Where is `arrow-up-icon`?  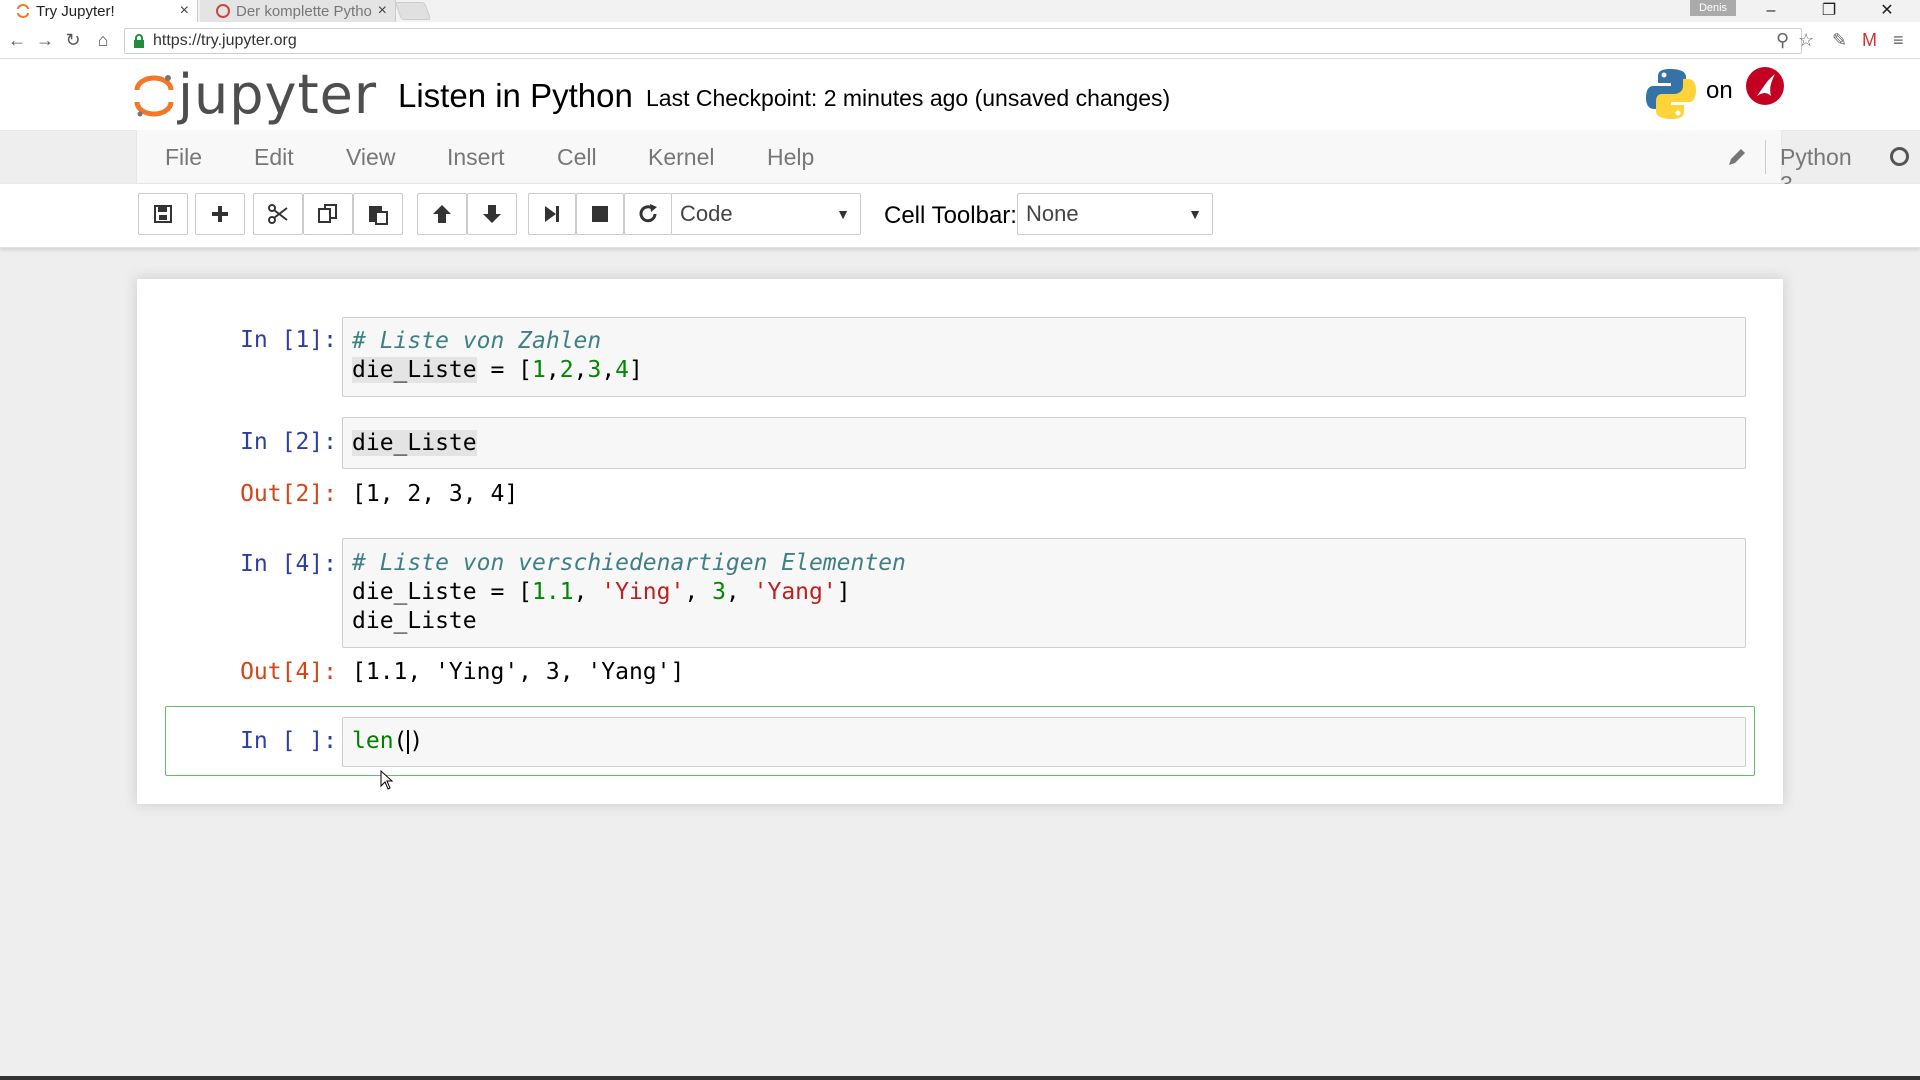 arrow-up-icon is located at coordinates (442, 214).